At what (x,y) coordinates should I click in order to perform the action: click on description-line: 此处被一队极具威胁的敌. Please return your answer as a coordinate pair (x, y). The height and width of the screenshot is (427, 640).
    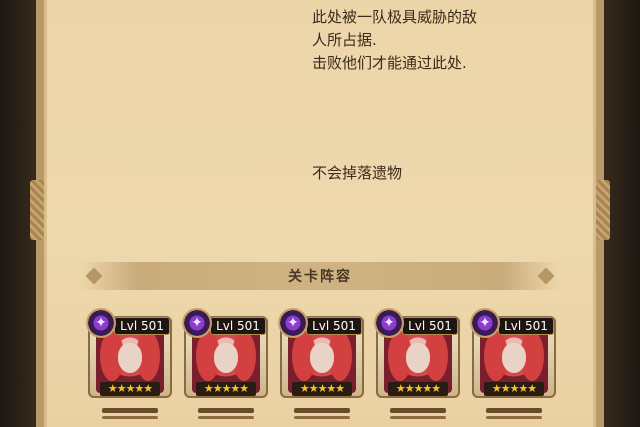
    Looking at the image, I should click on (395, 17).